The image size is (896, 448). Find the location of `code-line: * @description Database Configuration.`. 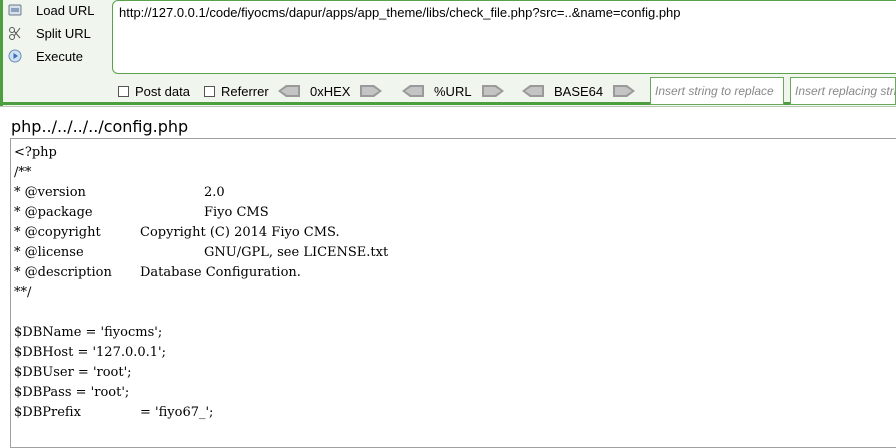

code-line: * @description Database Configuration. is located at coordinates (157, 272).